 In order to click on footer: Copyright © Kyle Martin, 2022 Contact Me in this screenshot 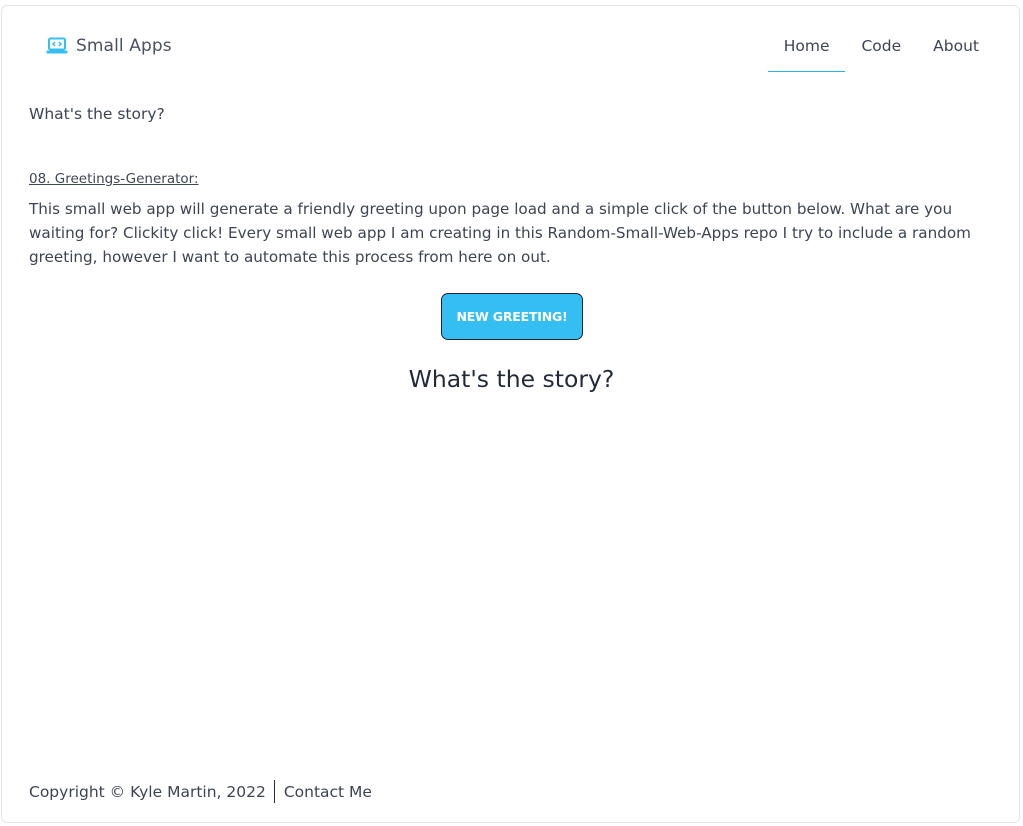, I will do `click(200, 791)`.